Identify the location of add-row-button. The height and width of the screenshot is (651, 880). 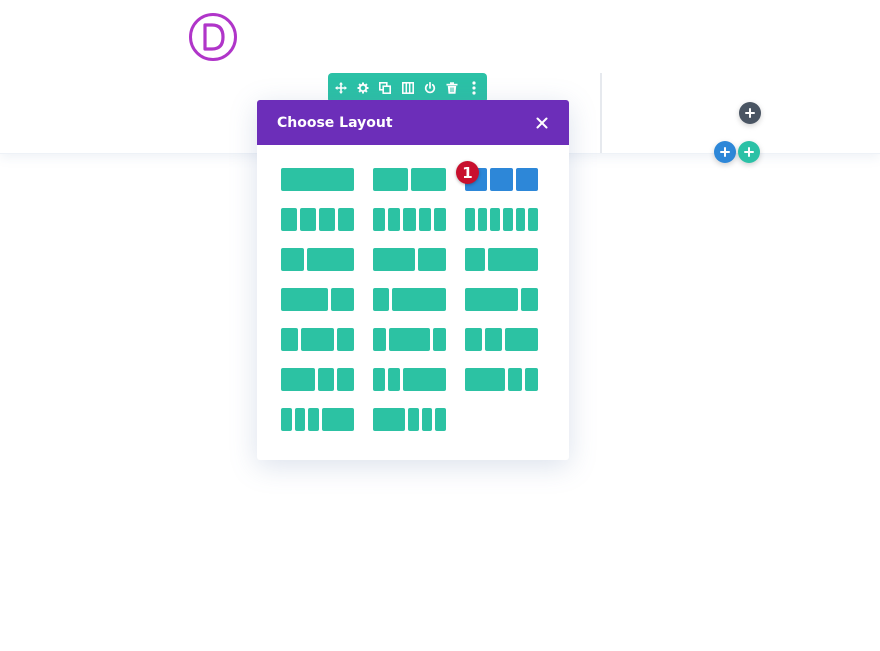
(749, 152).